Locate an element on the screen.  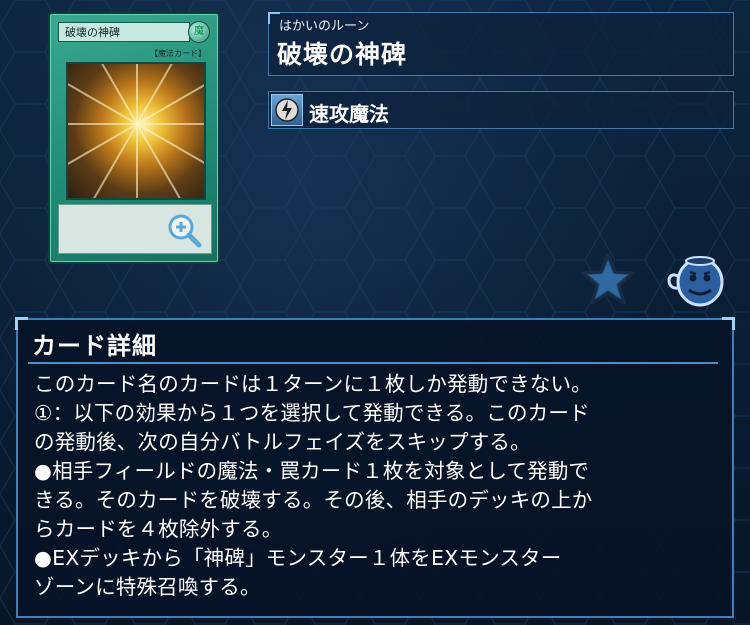
spell-type-label: 速攻魔法 is located at coordinates (349, 114).